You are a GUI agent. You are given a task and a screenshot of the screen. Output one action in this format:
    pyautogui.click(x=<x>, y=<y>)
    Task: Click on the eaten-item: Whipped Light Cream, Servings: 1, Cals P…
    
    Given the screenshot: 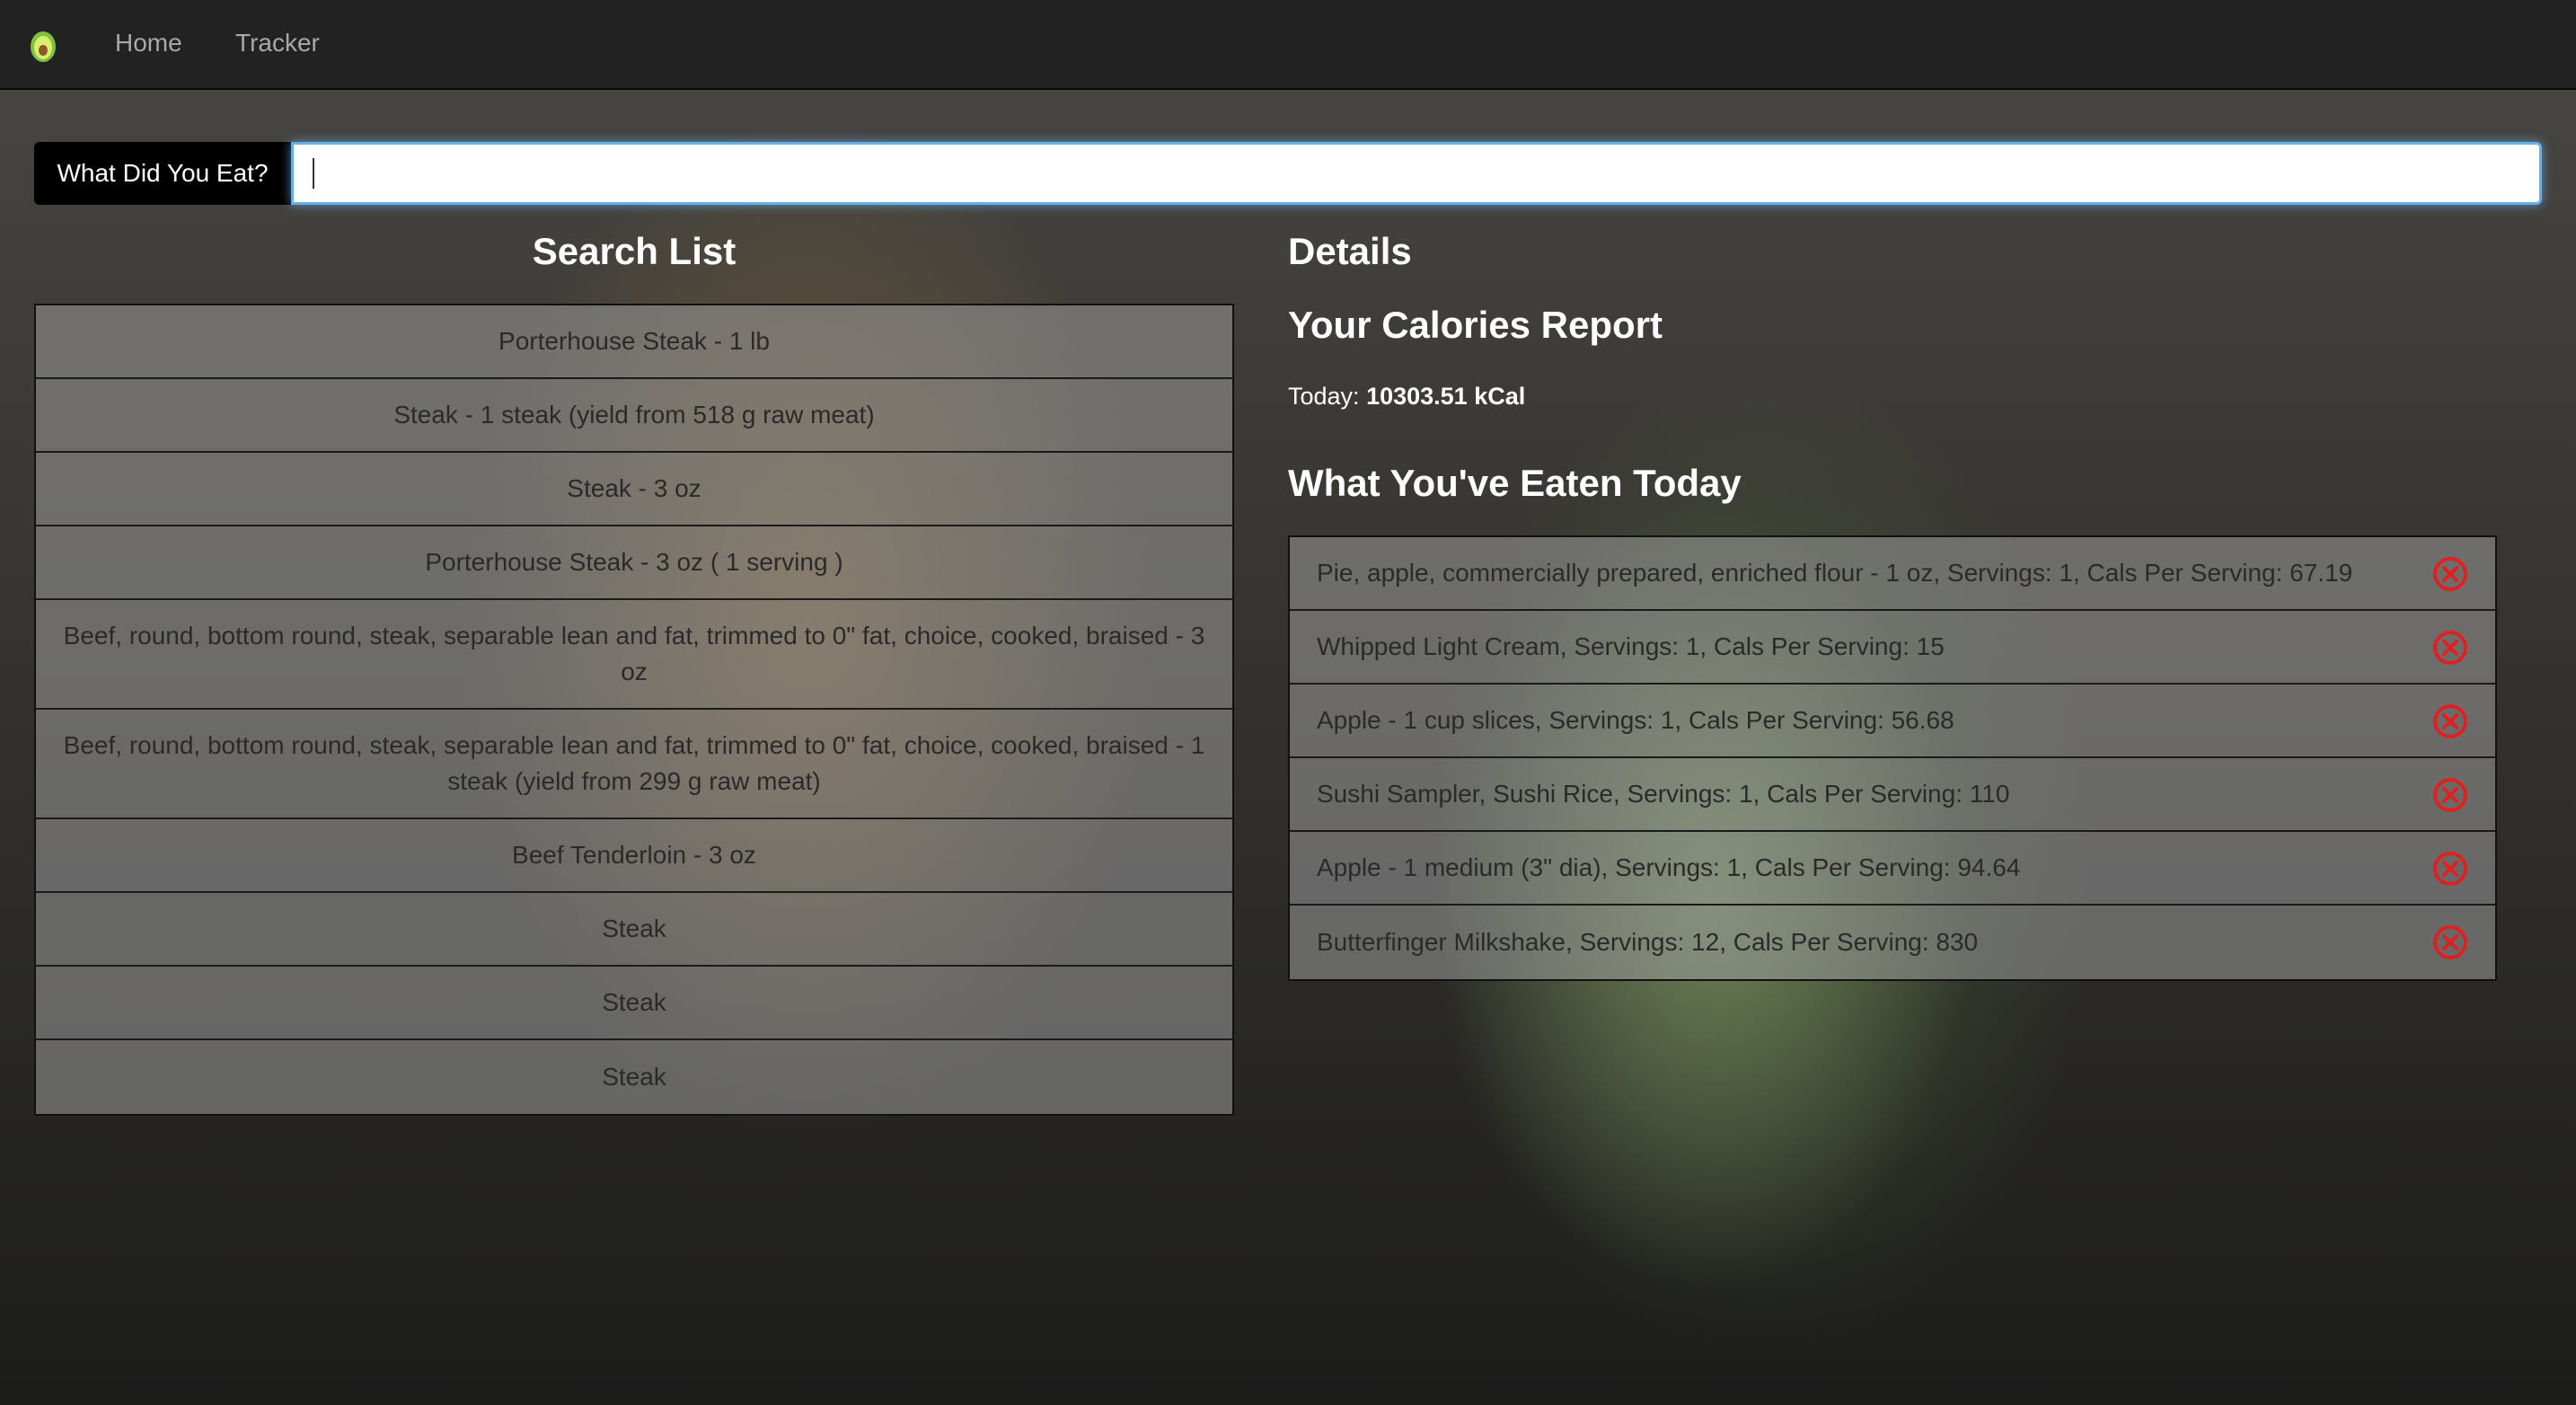 What is the action you would take?
    pyautogui.click(x=1893, y=648)
    